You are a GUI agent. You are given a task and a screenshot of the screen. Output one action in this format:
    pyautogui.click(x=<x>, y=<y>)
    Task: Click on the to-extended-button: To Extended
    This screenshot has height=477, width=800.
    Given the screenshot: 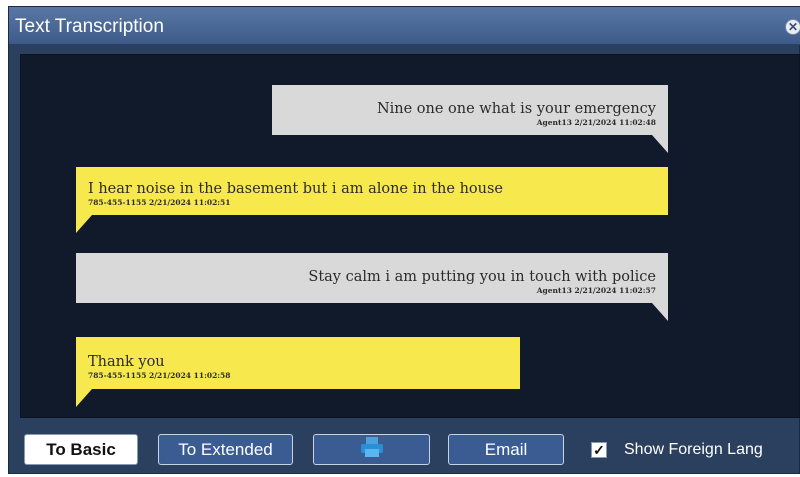 What is the action you would take?
    pyautogui.click(x=225, y=449)
    